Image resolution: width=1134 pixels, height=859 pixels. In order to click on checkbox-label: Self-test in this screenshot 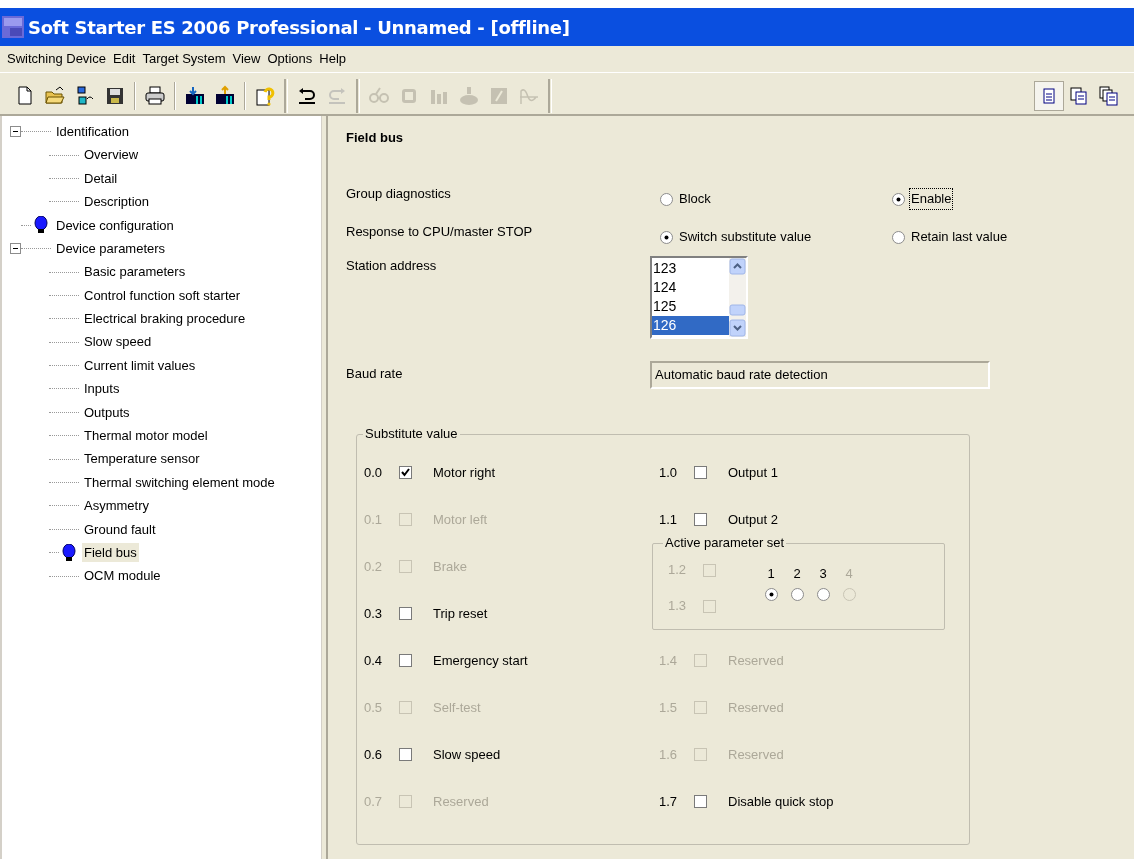, I will do `click(457, 707)`.